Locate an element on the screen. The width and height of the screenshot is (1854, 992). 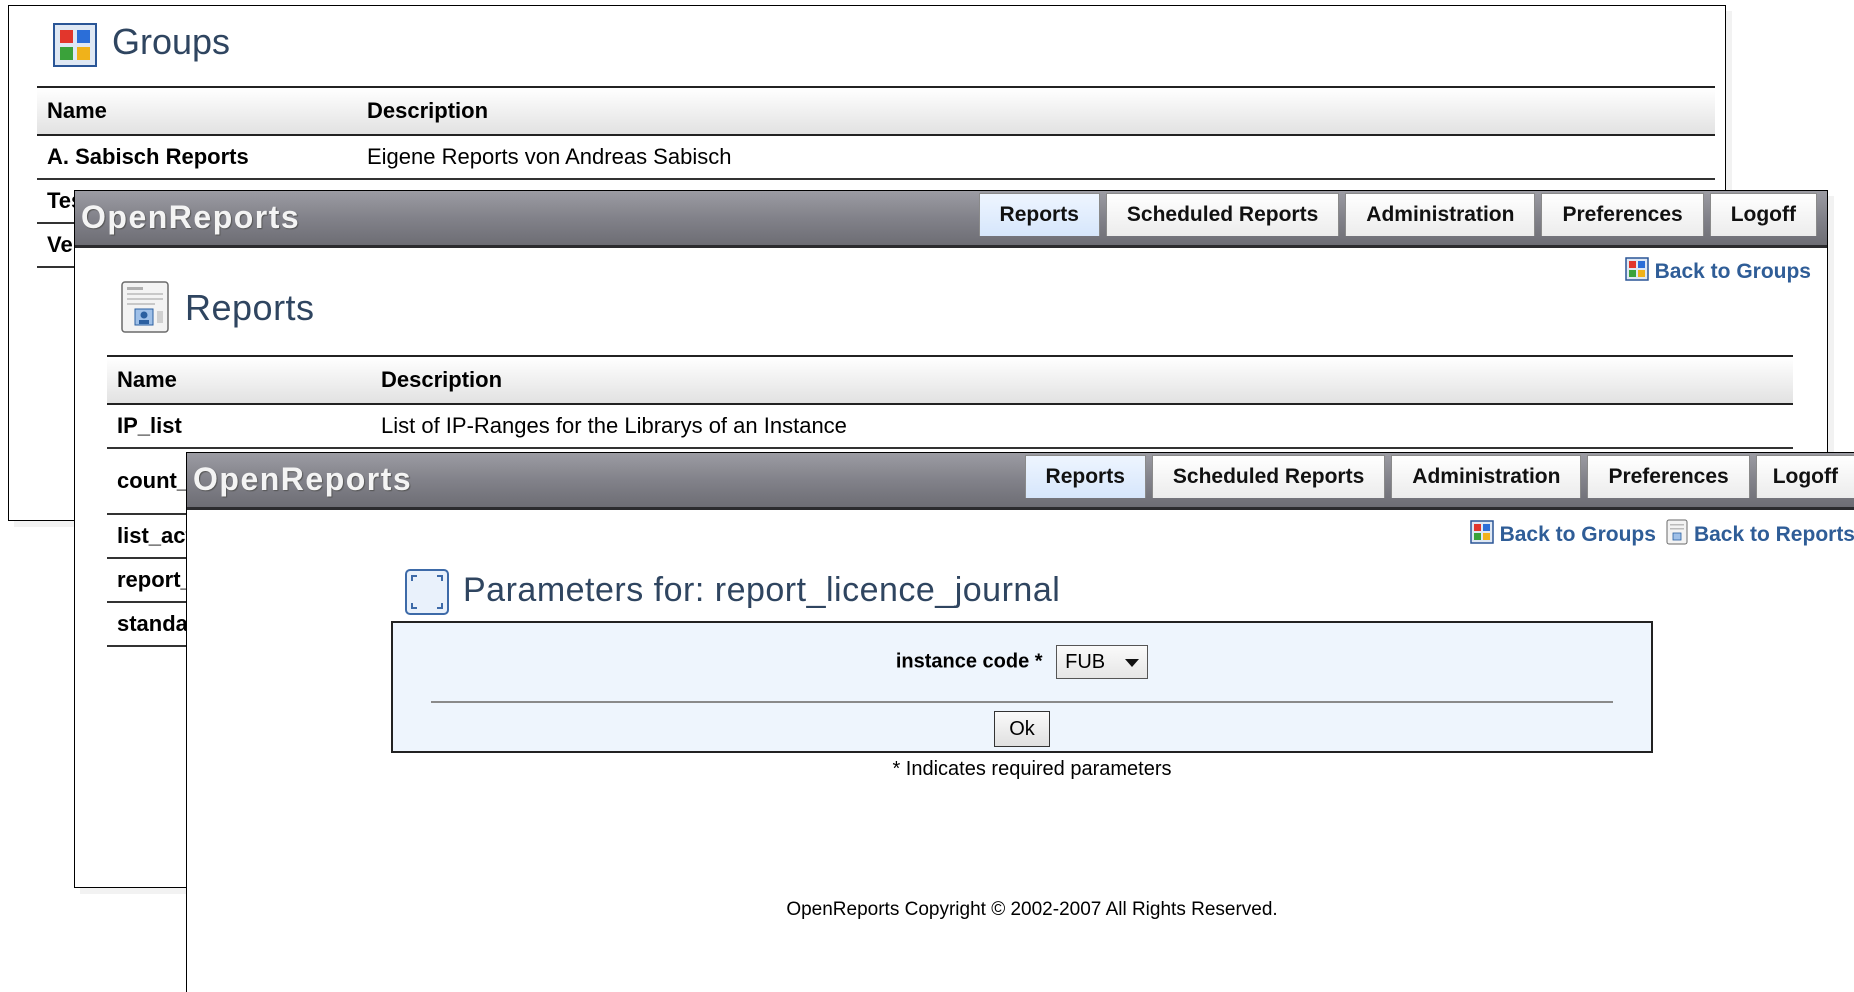
instance-code-label: instance code * is located at coordinates (969, 661).